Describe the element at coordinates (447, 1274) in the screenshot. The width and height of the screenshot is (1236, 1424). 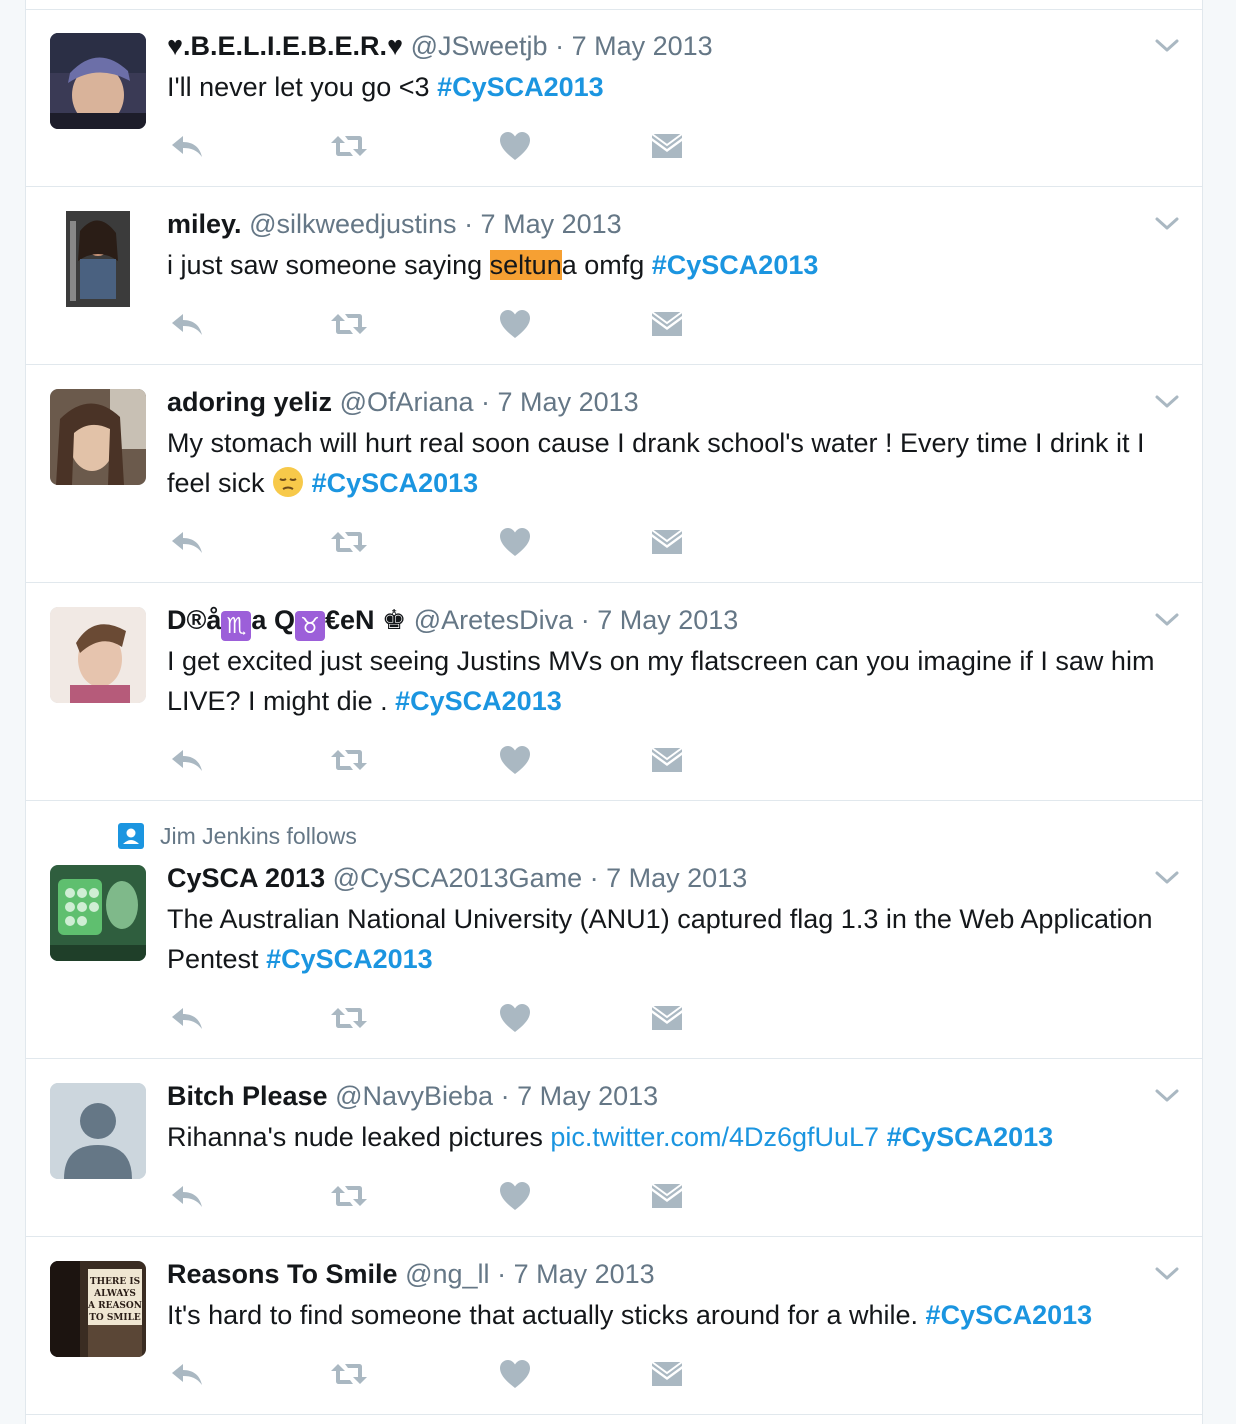
I see `user-handle: @ng_ll` at that location.